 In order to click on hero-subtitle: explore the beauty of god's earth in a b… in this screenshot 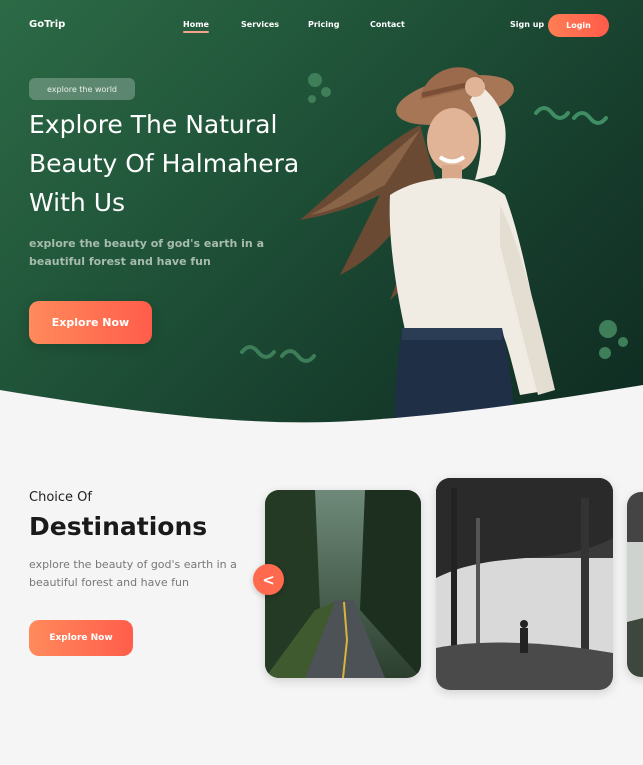, I will do `click(147, 252)`.